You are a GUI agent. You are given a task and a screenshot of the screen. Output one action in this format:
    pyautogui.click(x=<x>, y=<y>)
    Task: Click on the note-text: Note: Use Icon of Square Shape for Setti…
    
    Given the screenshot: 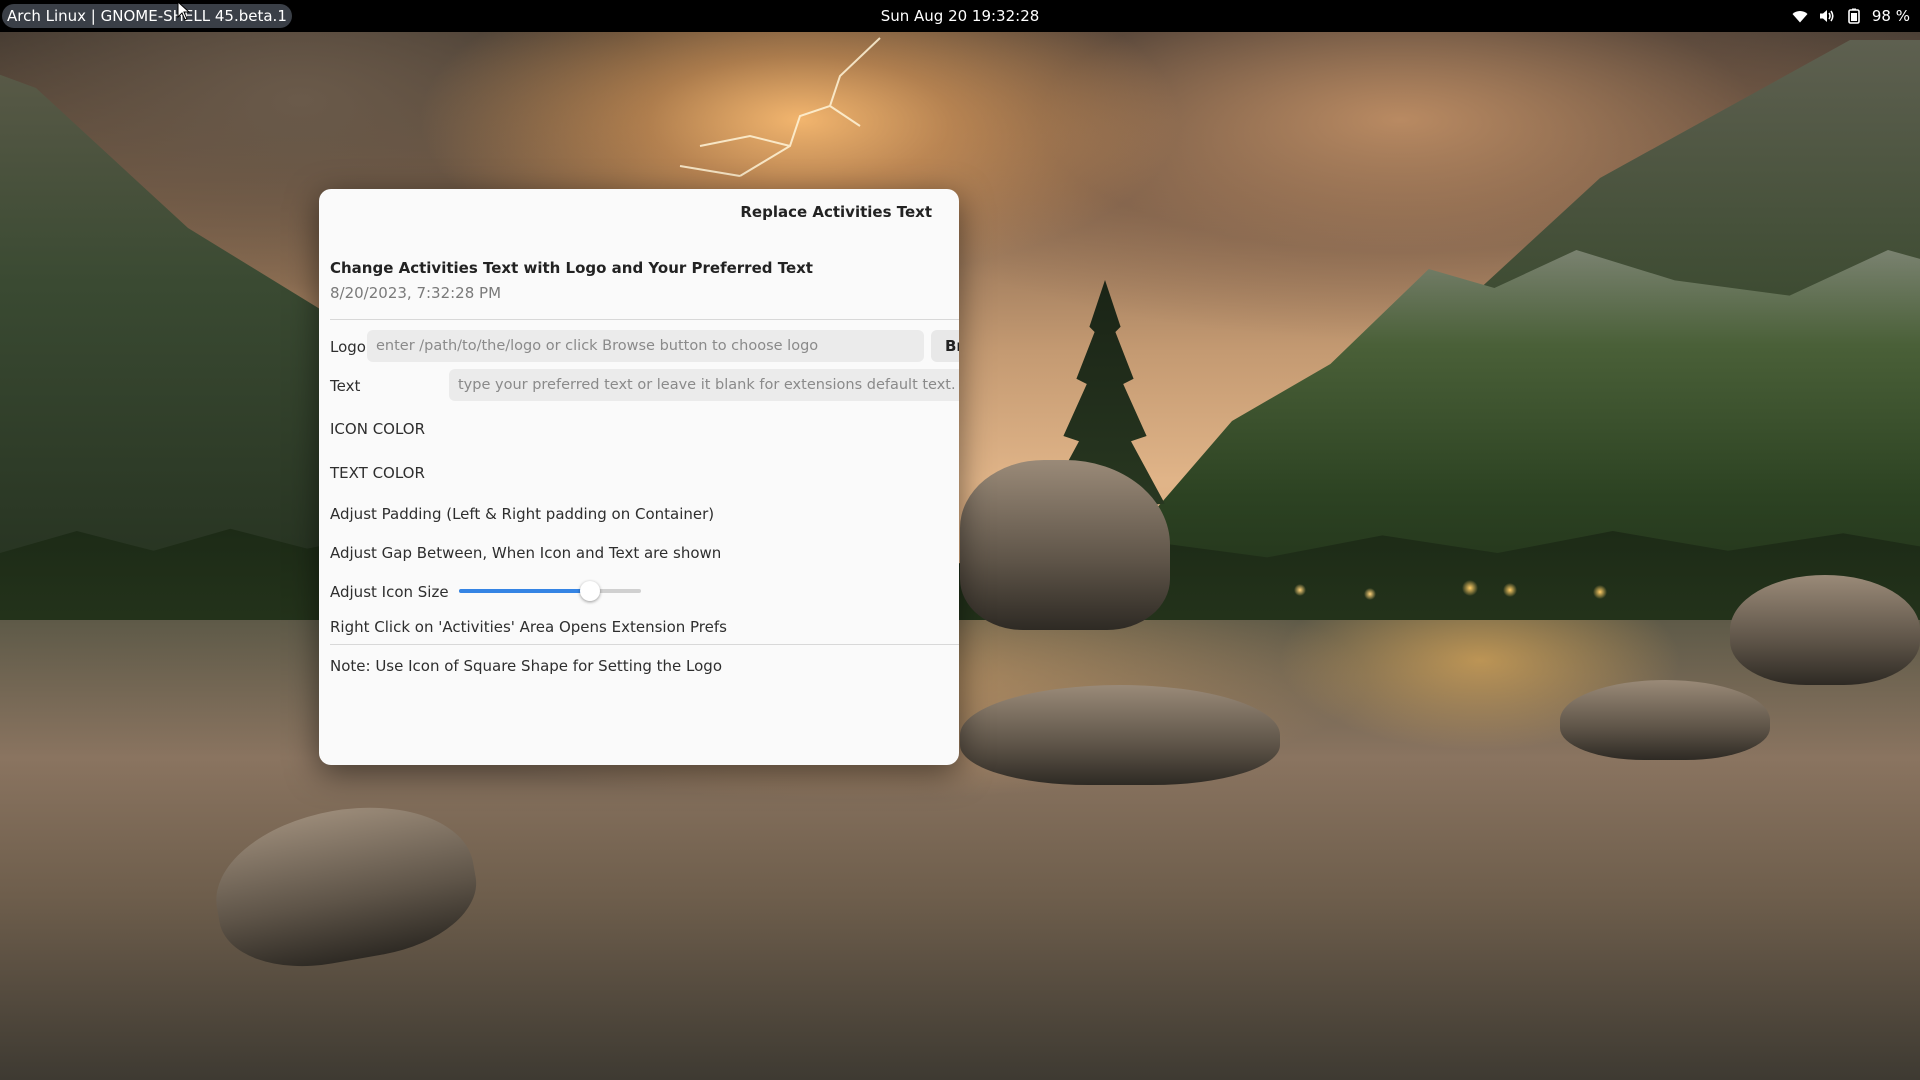 What is the action you would take?
    pyautogui.click(x=526, y=666)
    